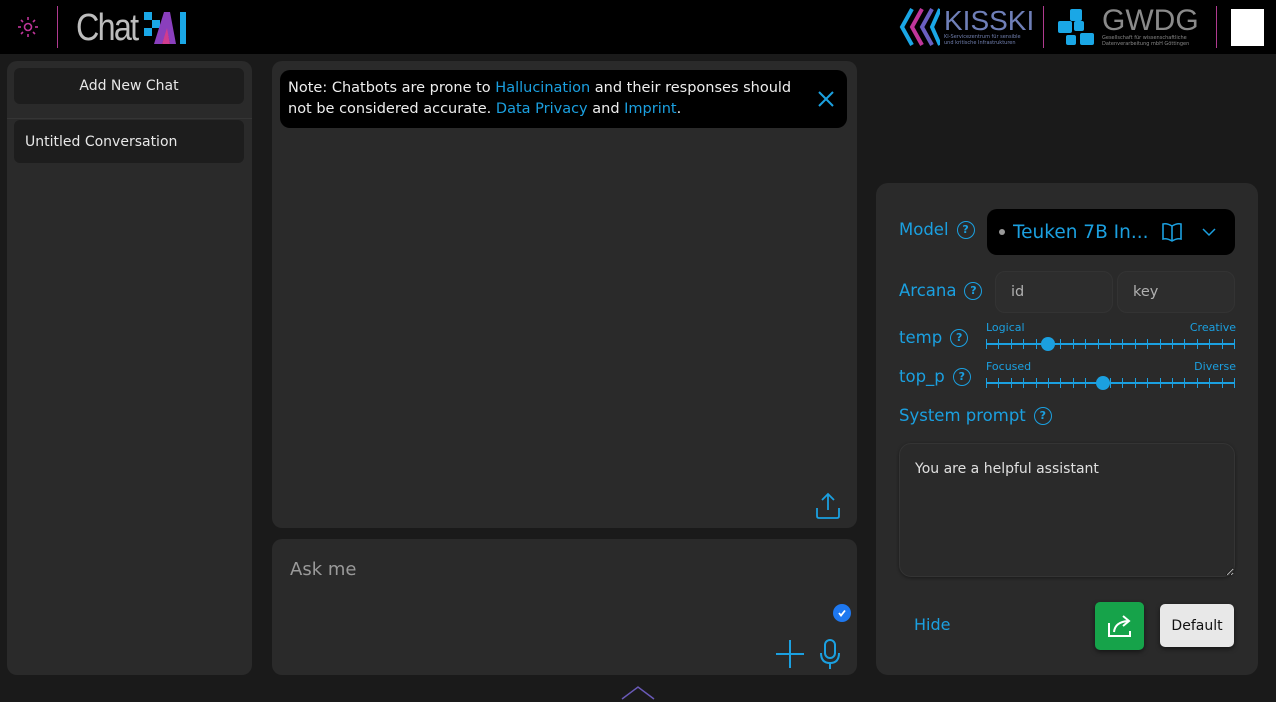 The width and height of the screenshot is (1276, 702). Describe the element at coordinates (107, 27) in the screenshot. I see `logo-text: Chat` at that location.